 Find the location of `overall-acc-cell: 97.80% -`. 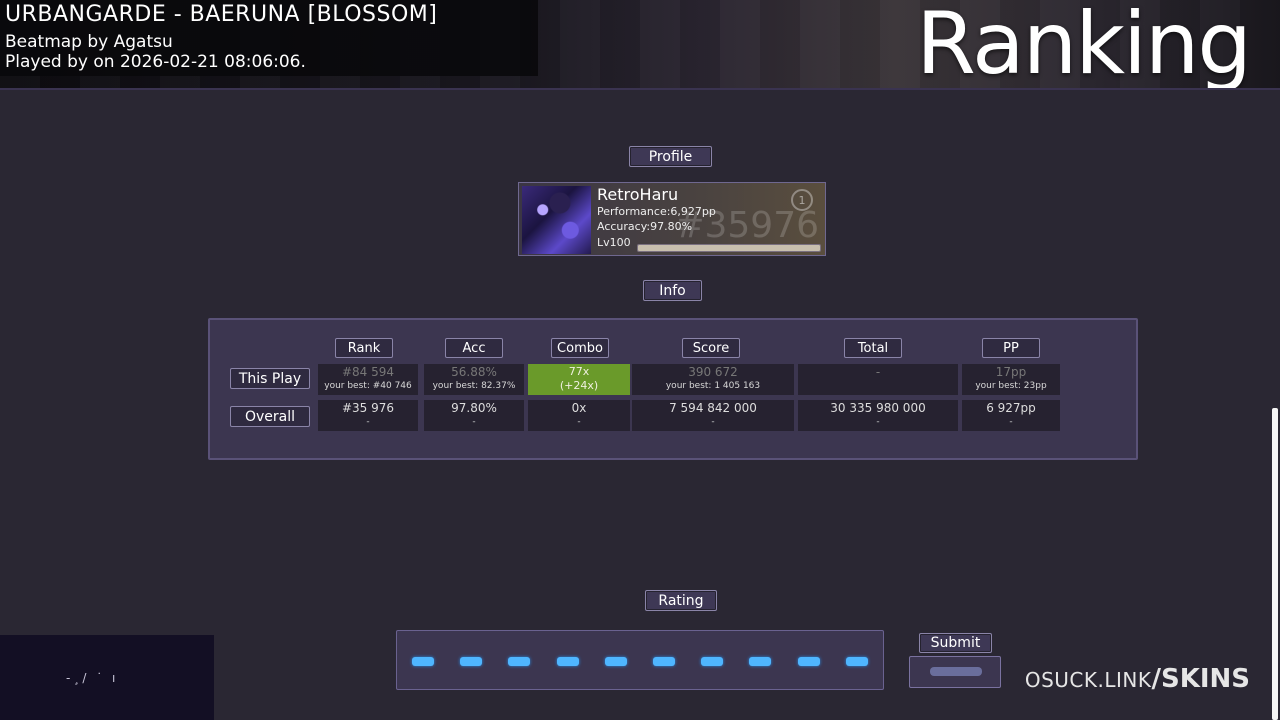

overall-acc-cell: 97.80% - is located at coordinates (474, 415).